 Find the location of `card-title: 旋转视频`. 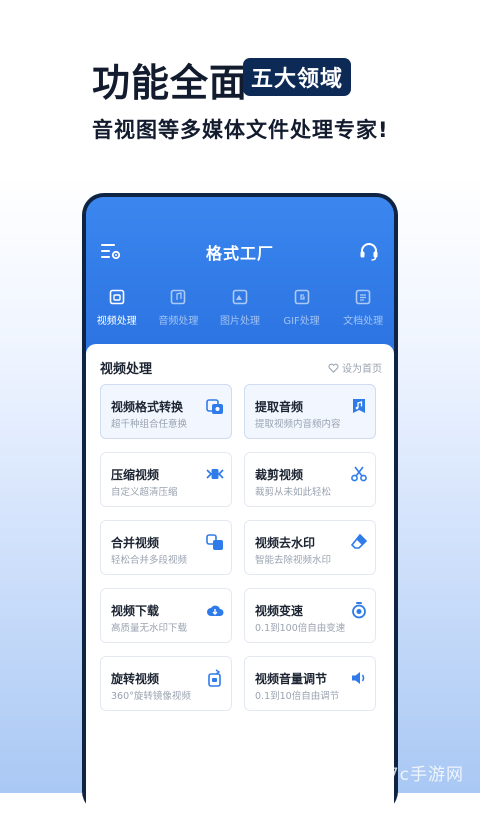

card-title: 旋转视频 is located at coordinates (135, 679).